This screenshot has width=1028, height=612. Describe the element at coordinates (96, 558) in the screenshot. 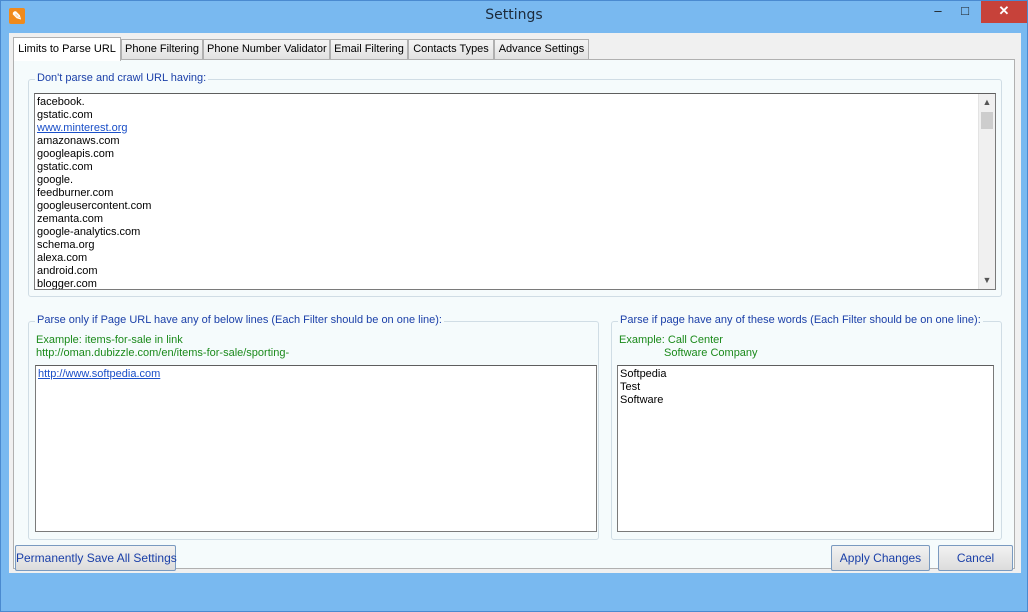

I see `save-all-settings-button: Permanently Save All Settings` at that location.